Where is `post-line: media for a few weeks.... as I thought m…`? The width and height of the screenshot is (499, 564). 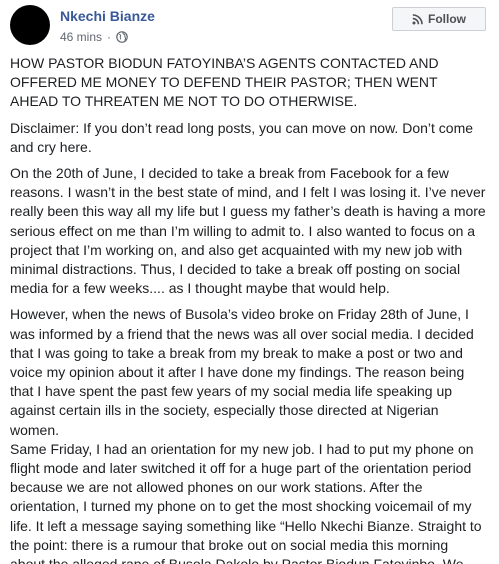
post-line: media for a few weeks.... as I thought m… is located at coordinates (200, 288).